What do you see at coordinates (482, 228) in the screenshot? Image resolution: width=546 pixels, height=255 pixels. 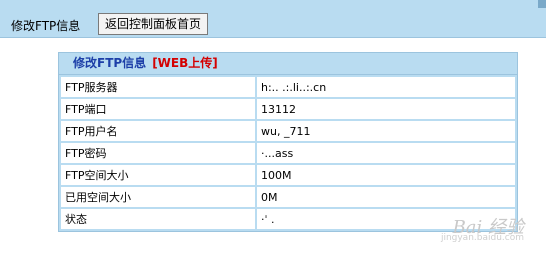 I see `baidu-jingyan-watermark: Bai 经验 jingyan.baidu.com` at bounding box center [482, 228].